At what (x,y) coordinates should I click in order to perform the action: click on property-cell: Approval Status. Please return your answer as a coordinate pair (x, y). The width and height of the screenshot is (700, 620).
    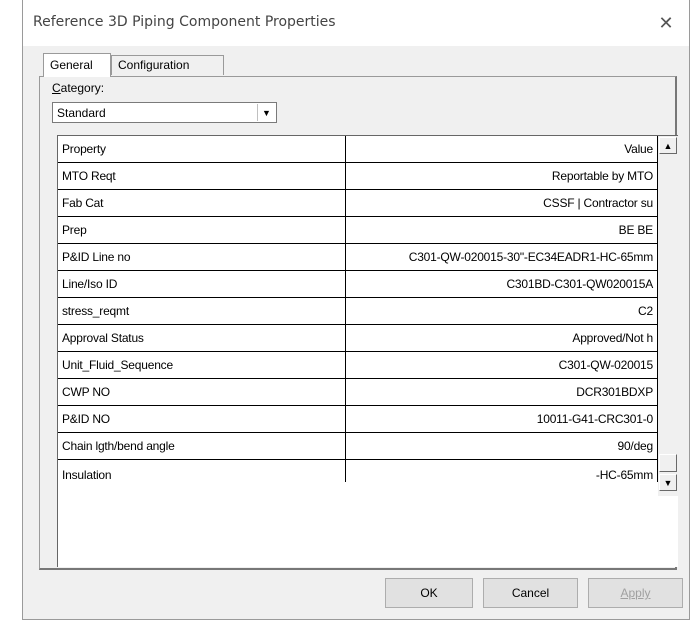
    Looking at the image, I should click on (202, 338).